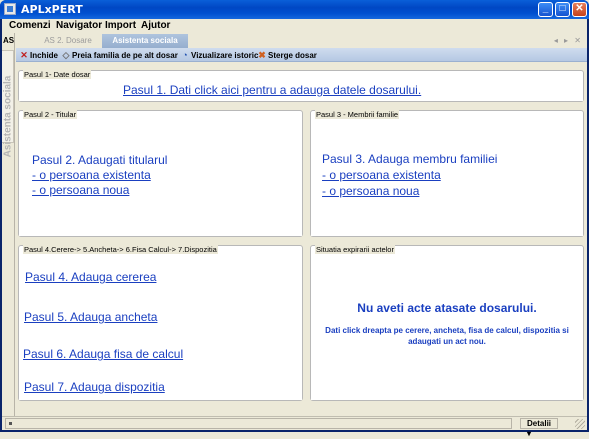 The height and width of the screenshot is (439, 589). What do you see at coordinates (225, 55) in the screenshot?
I see `vizualizare-istoric-label: Vizualizare istoric` at bounding box center [225, 55].